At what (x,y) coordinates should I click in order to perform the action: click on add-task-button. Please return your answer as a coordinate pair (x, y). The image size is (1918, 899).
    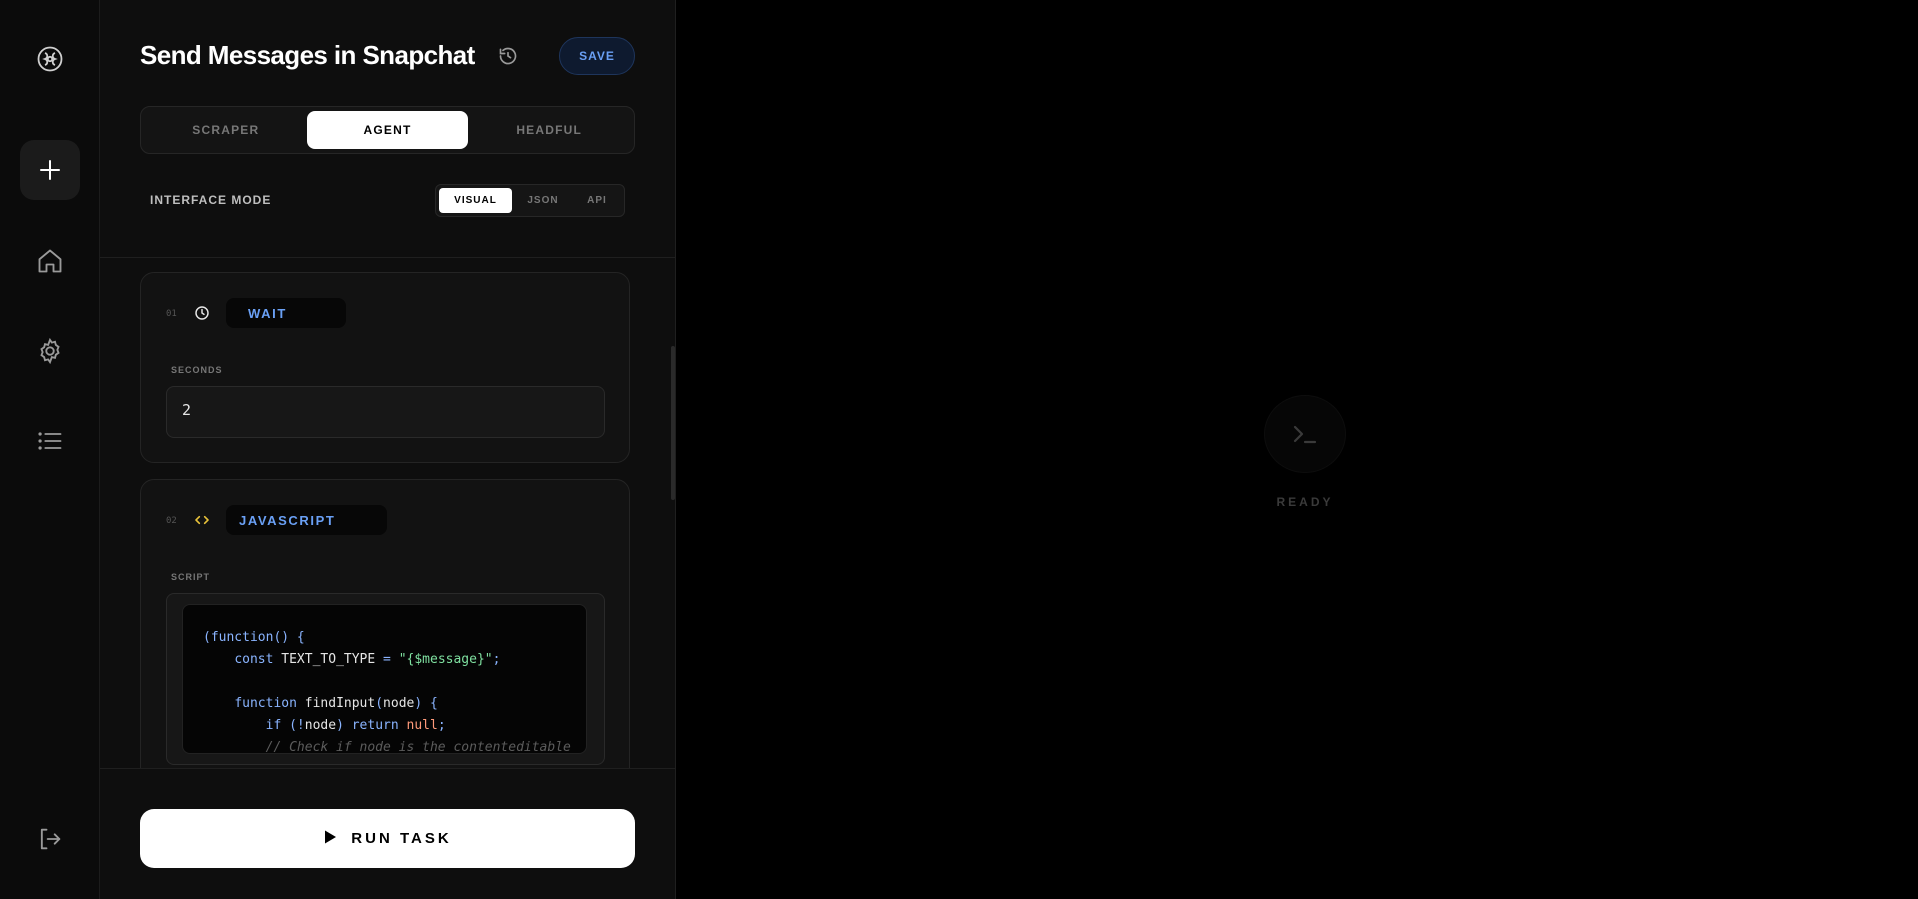
    Looking at the image, I should click on (50, 170).